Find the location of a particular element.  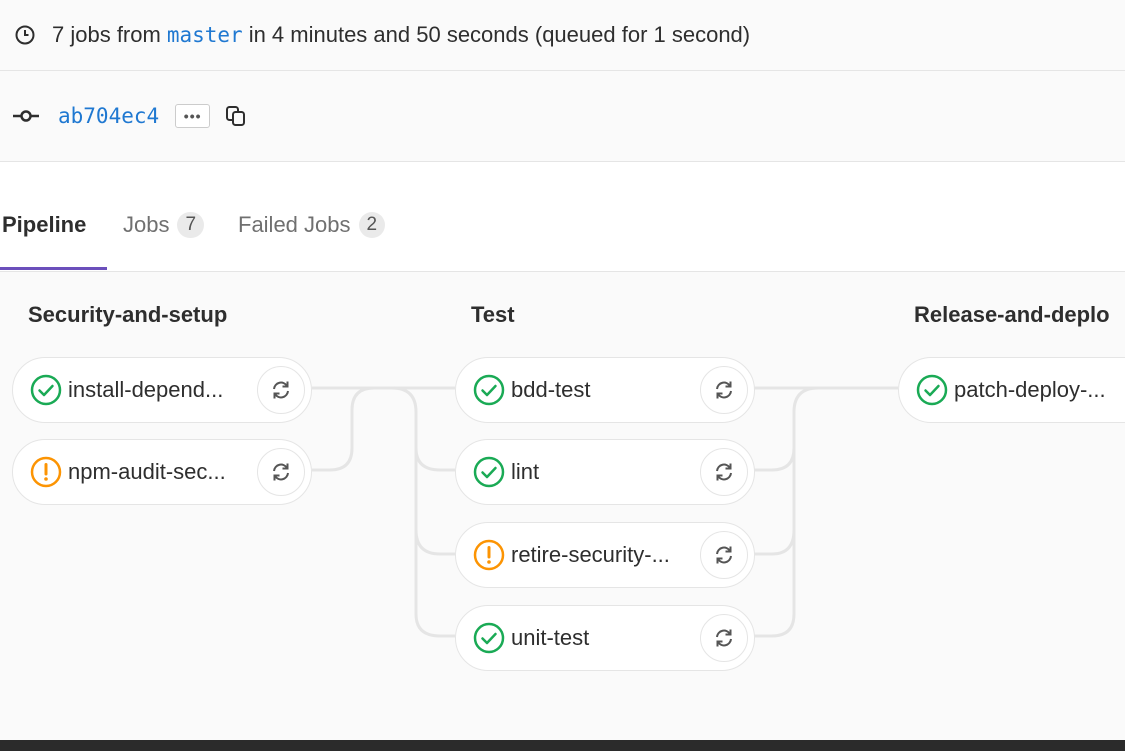

job-name: bdd-test is located at coordinates (551, 389).